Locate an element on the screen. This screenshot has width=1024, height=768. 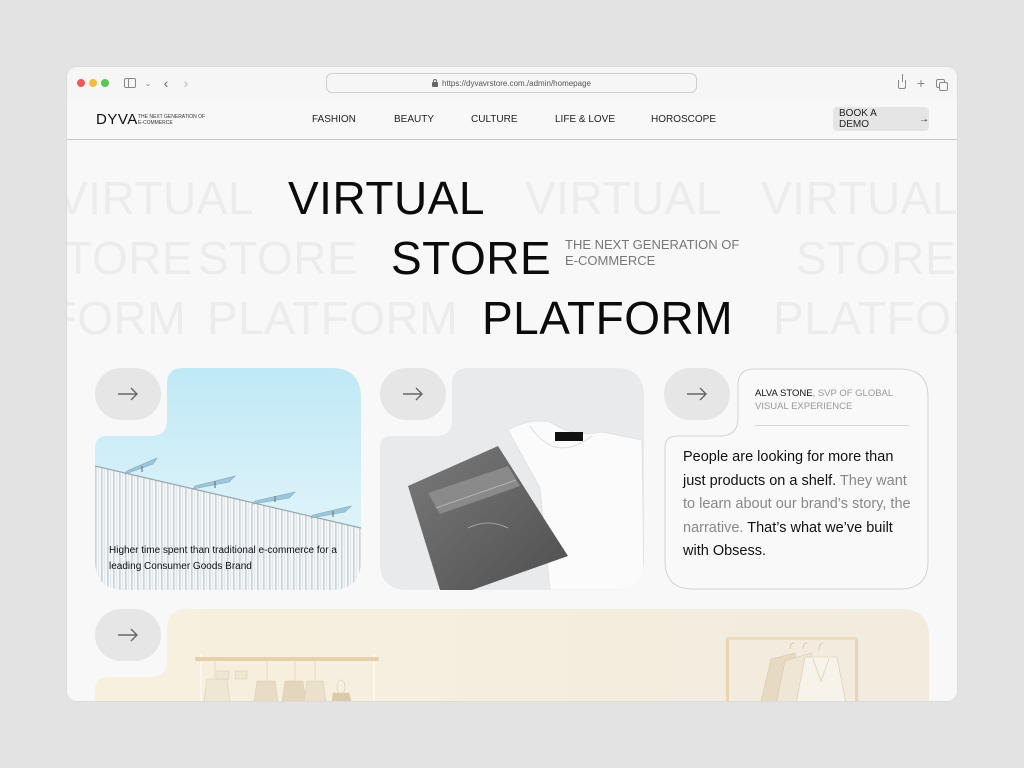
hero-subtitle-line2: E-COMMERCE is located at coordinates (610, 260).